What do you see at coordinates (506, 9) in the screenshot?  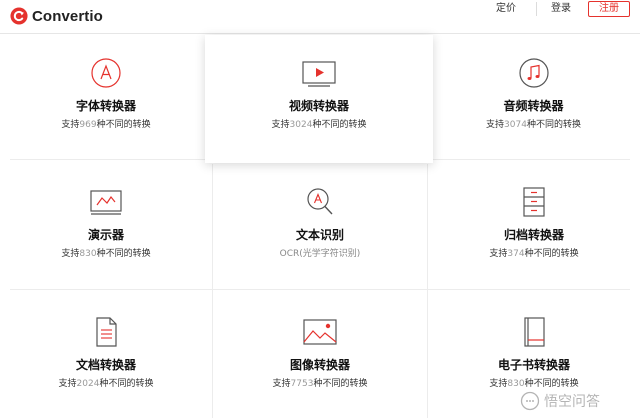 I see `nav-pricing-link: 定价` at bounding box center [506, 9].